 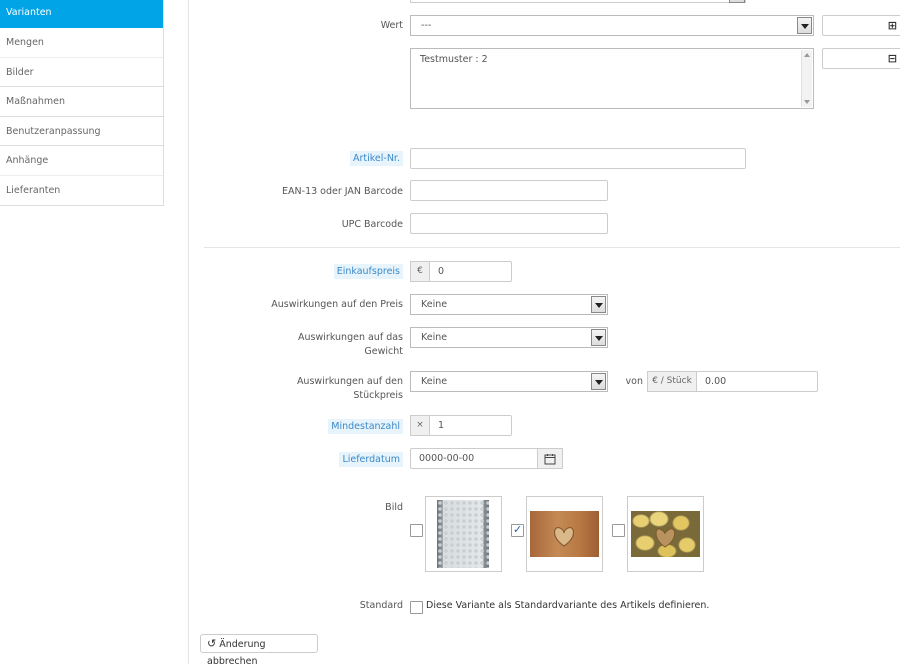 I want to click on scroll-down-icon, so click(x=807, y=102).